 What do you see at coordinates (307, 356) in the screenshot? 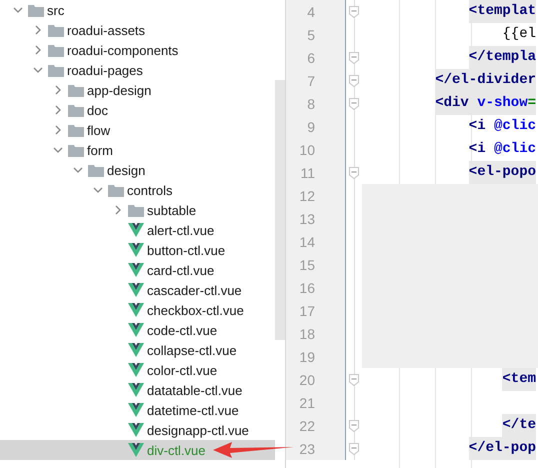
I see `line-number: 19` at bounding box center [307, 356].